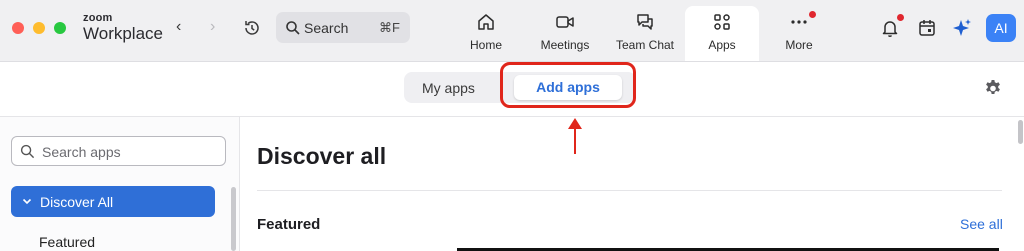 The image size is (1024, 251). Describe the element at coordinates (326, 28) in the screenshot. I see `search-label: Search` at that location.